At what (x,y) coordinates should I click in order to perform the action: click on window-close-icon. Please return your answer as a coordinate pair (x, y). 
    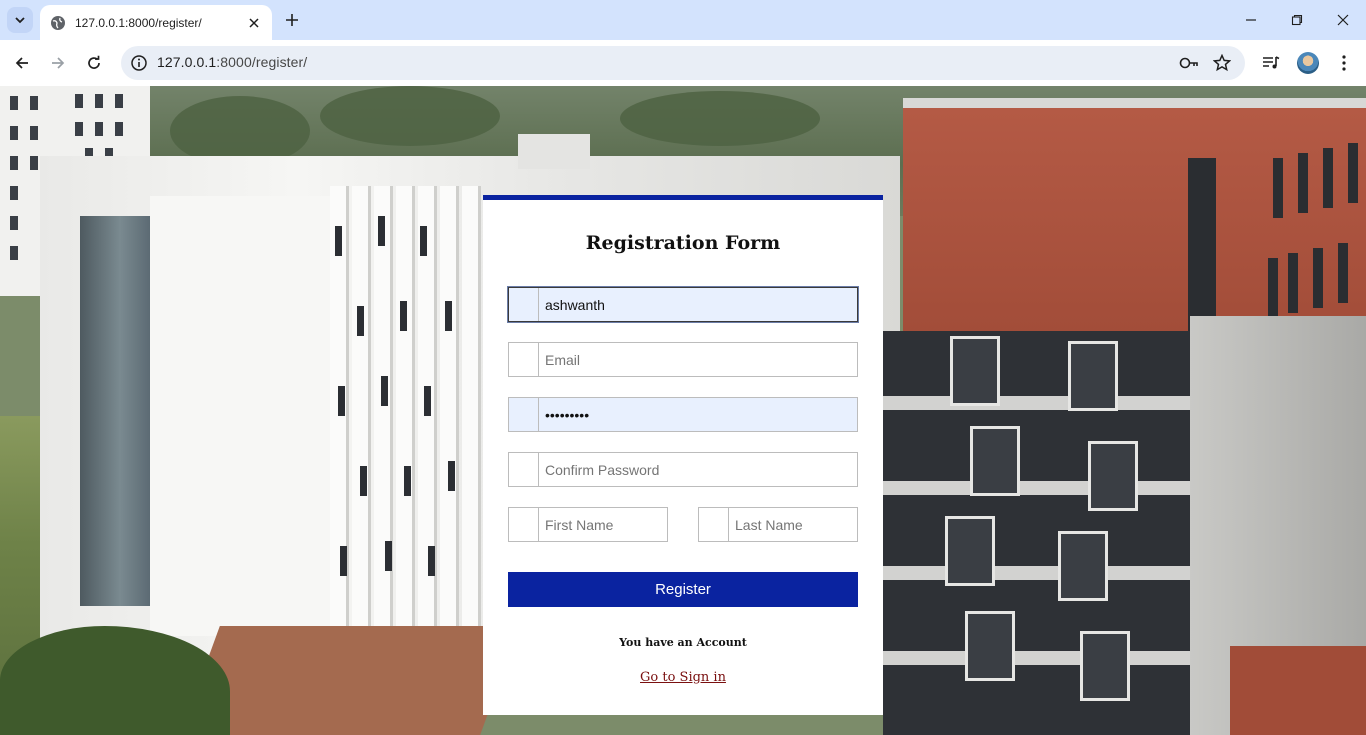
    Looking at the image, I should click on (1343, 20).